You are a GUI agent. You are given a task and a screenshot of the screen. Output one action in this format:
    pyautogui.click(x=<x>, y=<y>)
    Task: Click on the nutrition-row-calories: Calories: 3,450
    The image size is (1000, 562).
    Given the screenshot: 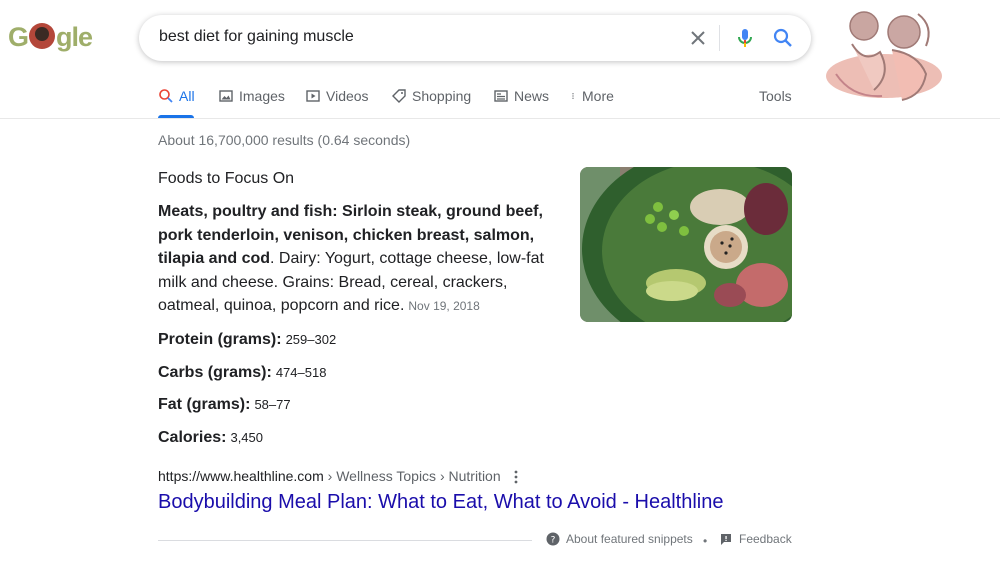 What is the action you would take?
    pyautogui.click(x=210, y=438)
    